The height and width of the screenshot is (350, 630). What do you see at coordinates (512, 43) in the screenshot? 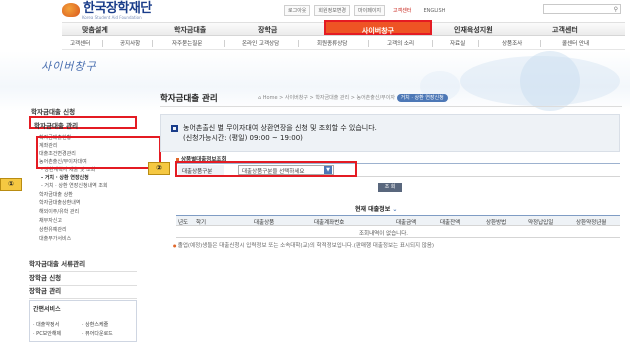
I see `subnav-item: 상품조사` at bounding box center [512, 43].